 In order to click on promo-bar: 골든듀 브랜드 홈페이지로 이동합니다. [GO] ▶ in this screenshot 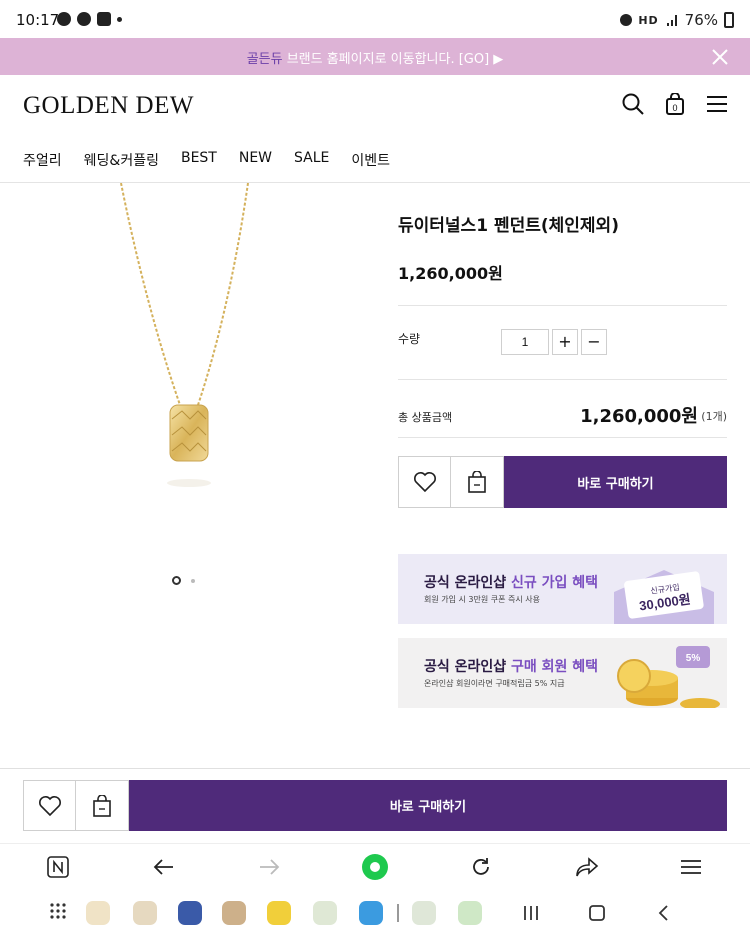, I will do `click(375, 56)`.